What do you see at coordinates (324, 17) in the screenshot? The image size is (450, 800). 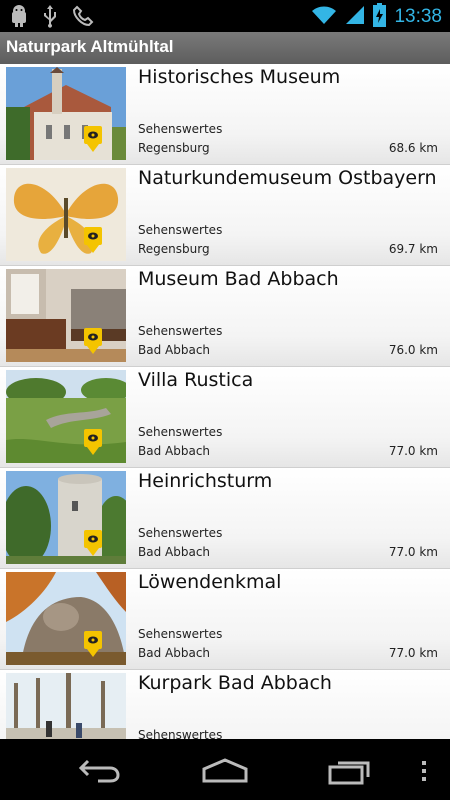 I see `wifi-icon` at bounding box center [324, 17].